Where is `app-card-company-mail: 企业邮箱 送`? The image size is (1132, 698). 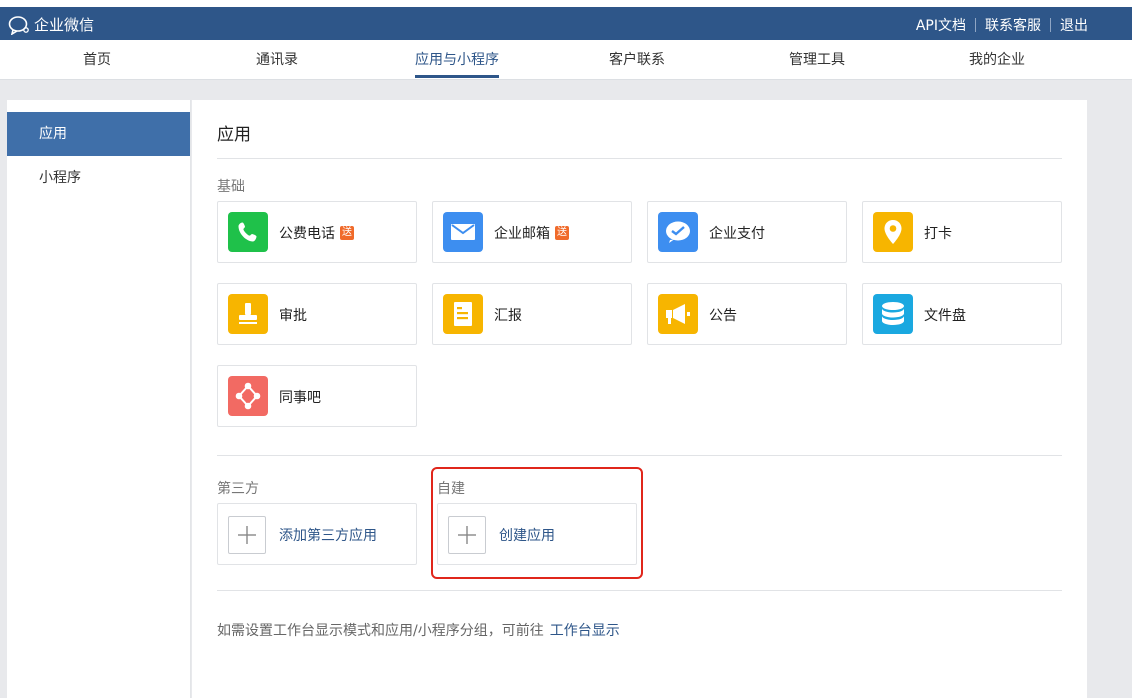
app-card-company-mail: 企业邮箱 送 is located at coordinates (532, 232).